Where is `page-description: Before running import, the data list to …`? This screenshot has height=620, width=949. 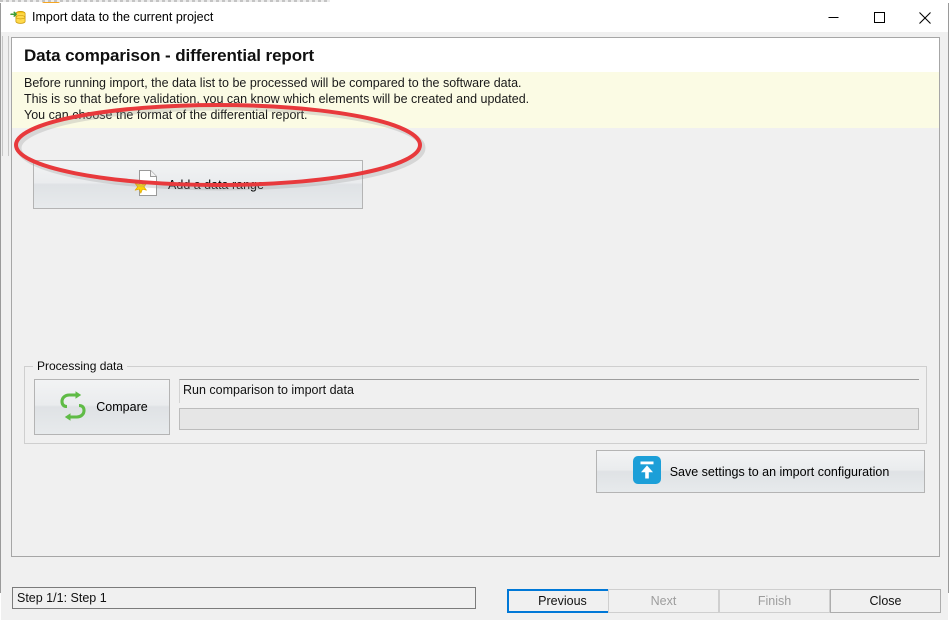
page-description: Before running import, the data list to … is located at coordinates (475, 100).